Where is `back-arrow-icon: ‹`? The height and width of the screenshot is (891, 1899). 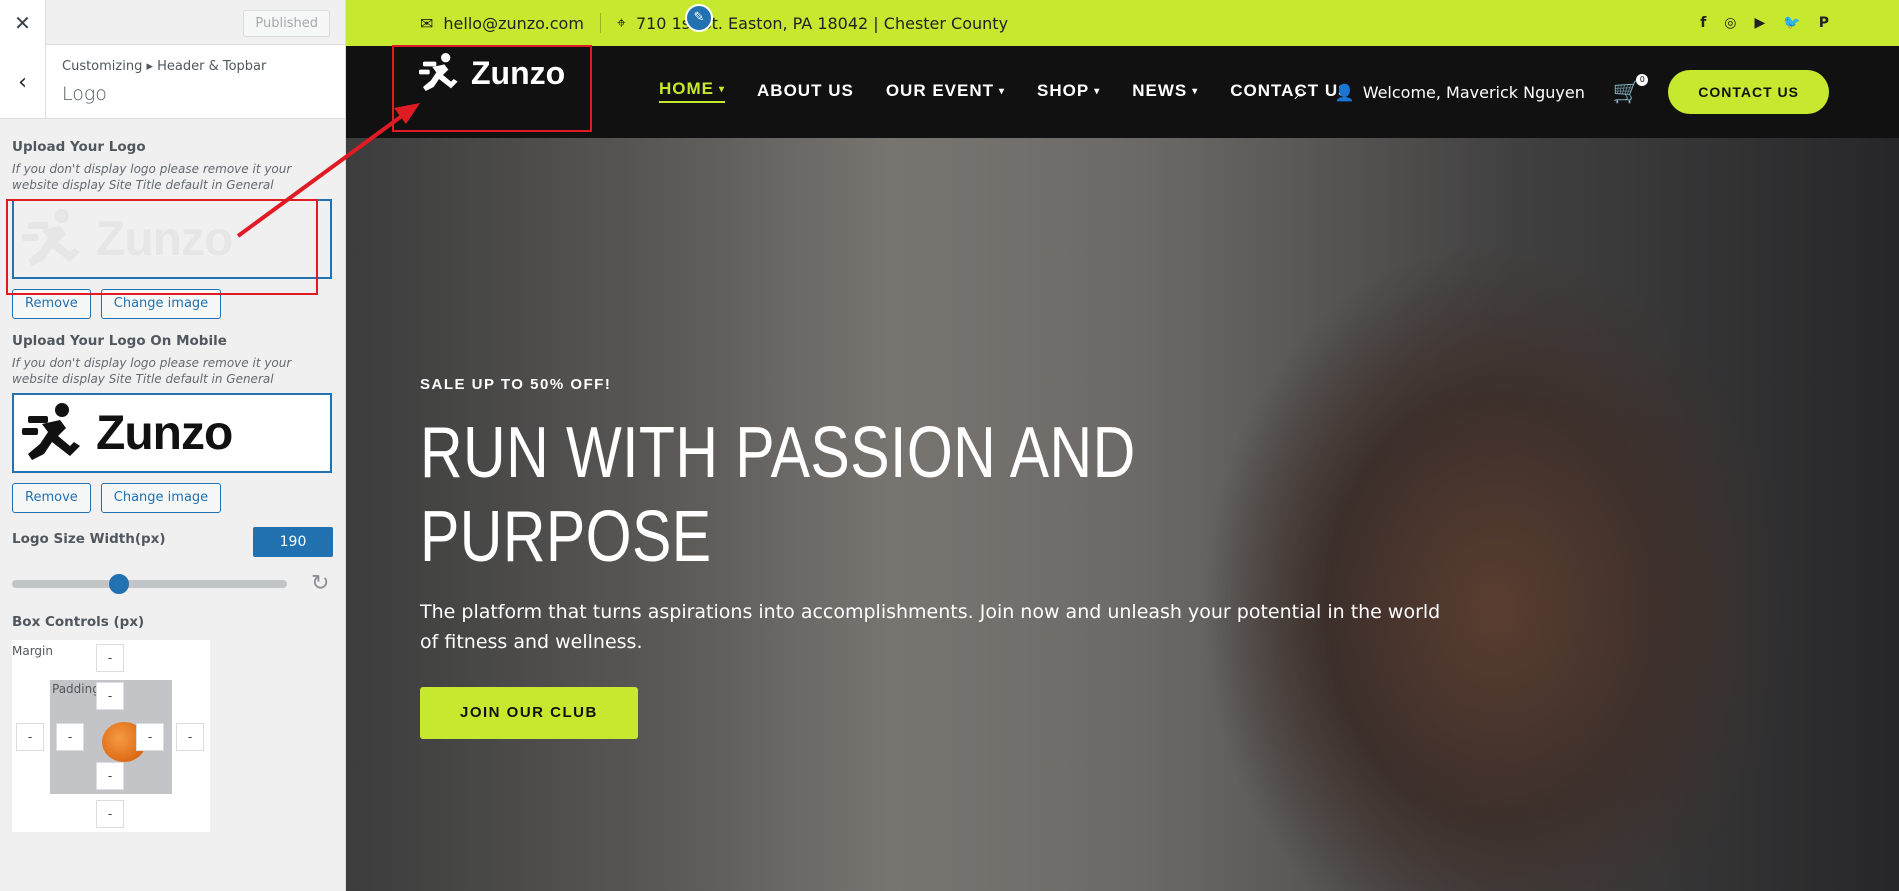
back-arrow-icon: ‹ is located at coordinates (23, 82).